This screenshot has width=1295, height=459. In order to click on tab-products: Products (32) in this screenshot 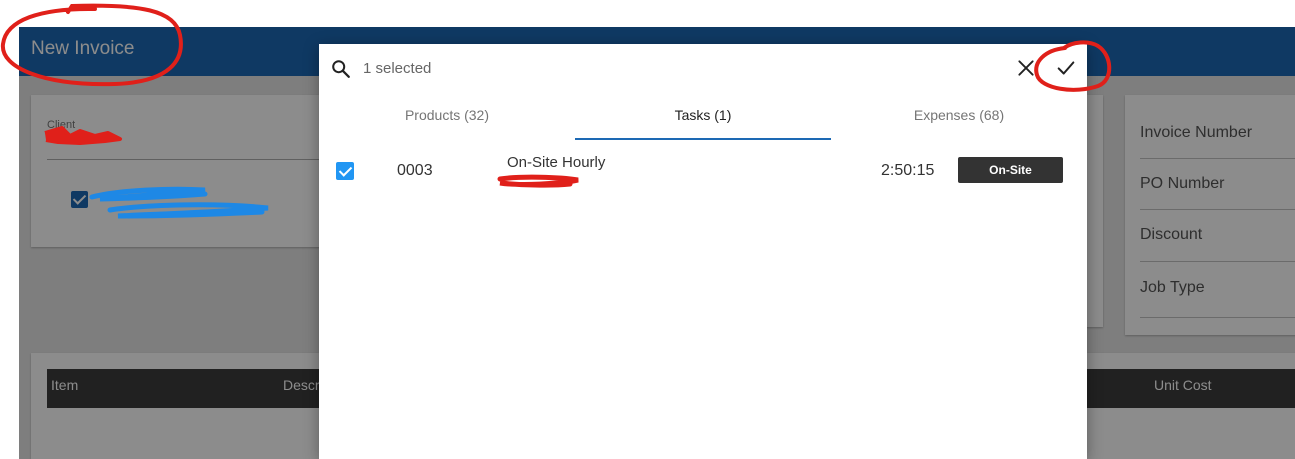, I will do `click(447, 121)`.